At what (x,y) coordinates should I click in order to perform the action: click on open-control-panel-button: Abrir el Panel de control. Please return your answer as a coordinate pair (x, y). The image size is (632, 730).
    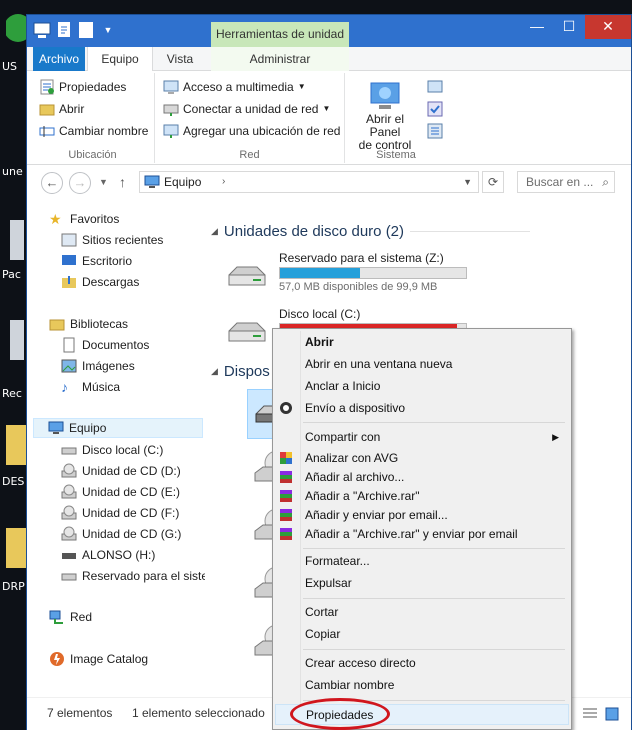
    Looking at the image, I should click on (385, 114).